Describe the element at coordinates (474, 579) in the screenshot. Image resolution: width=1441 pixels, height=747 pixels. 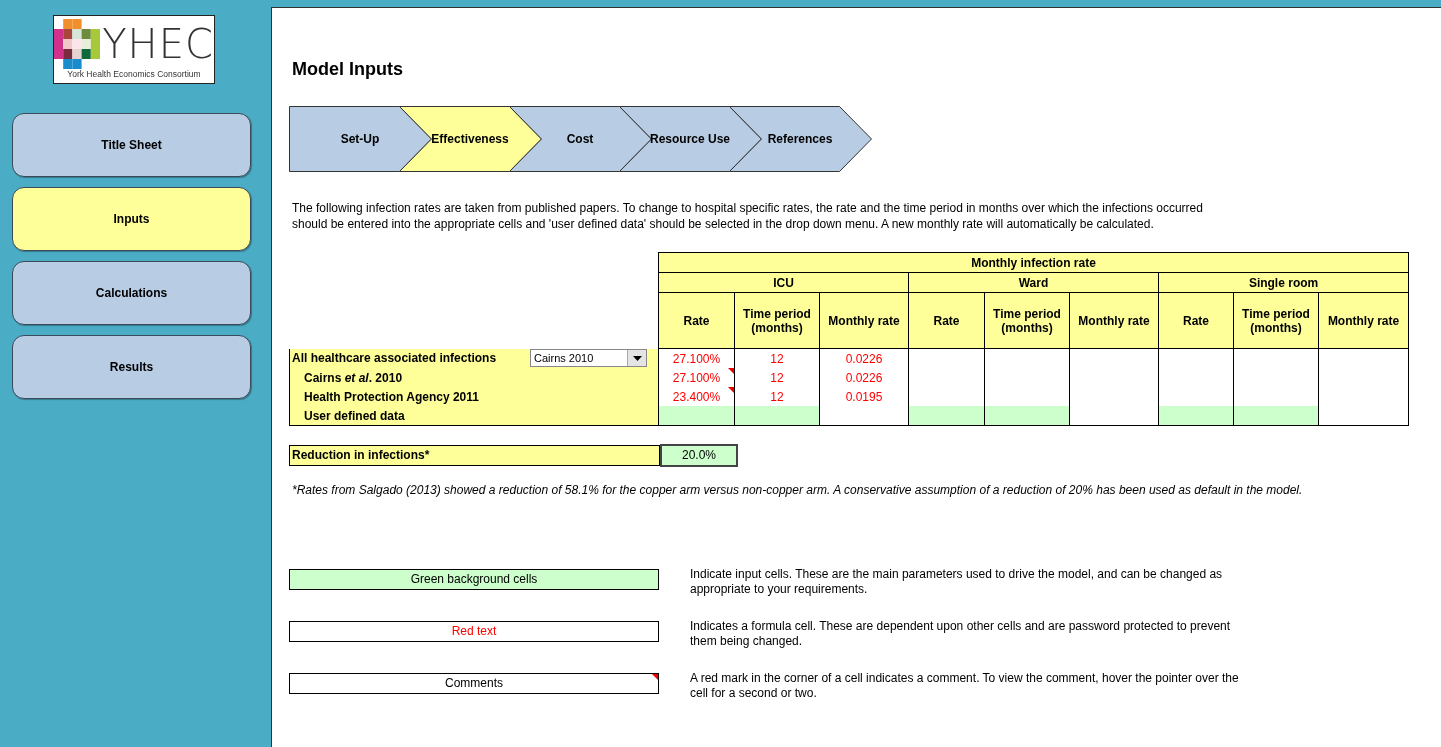
I see `legend-swatch: Green background cells` at that location.